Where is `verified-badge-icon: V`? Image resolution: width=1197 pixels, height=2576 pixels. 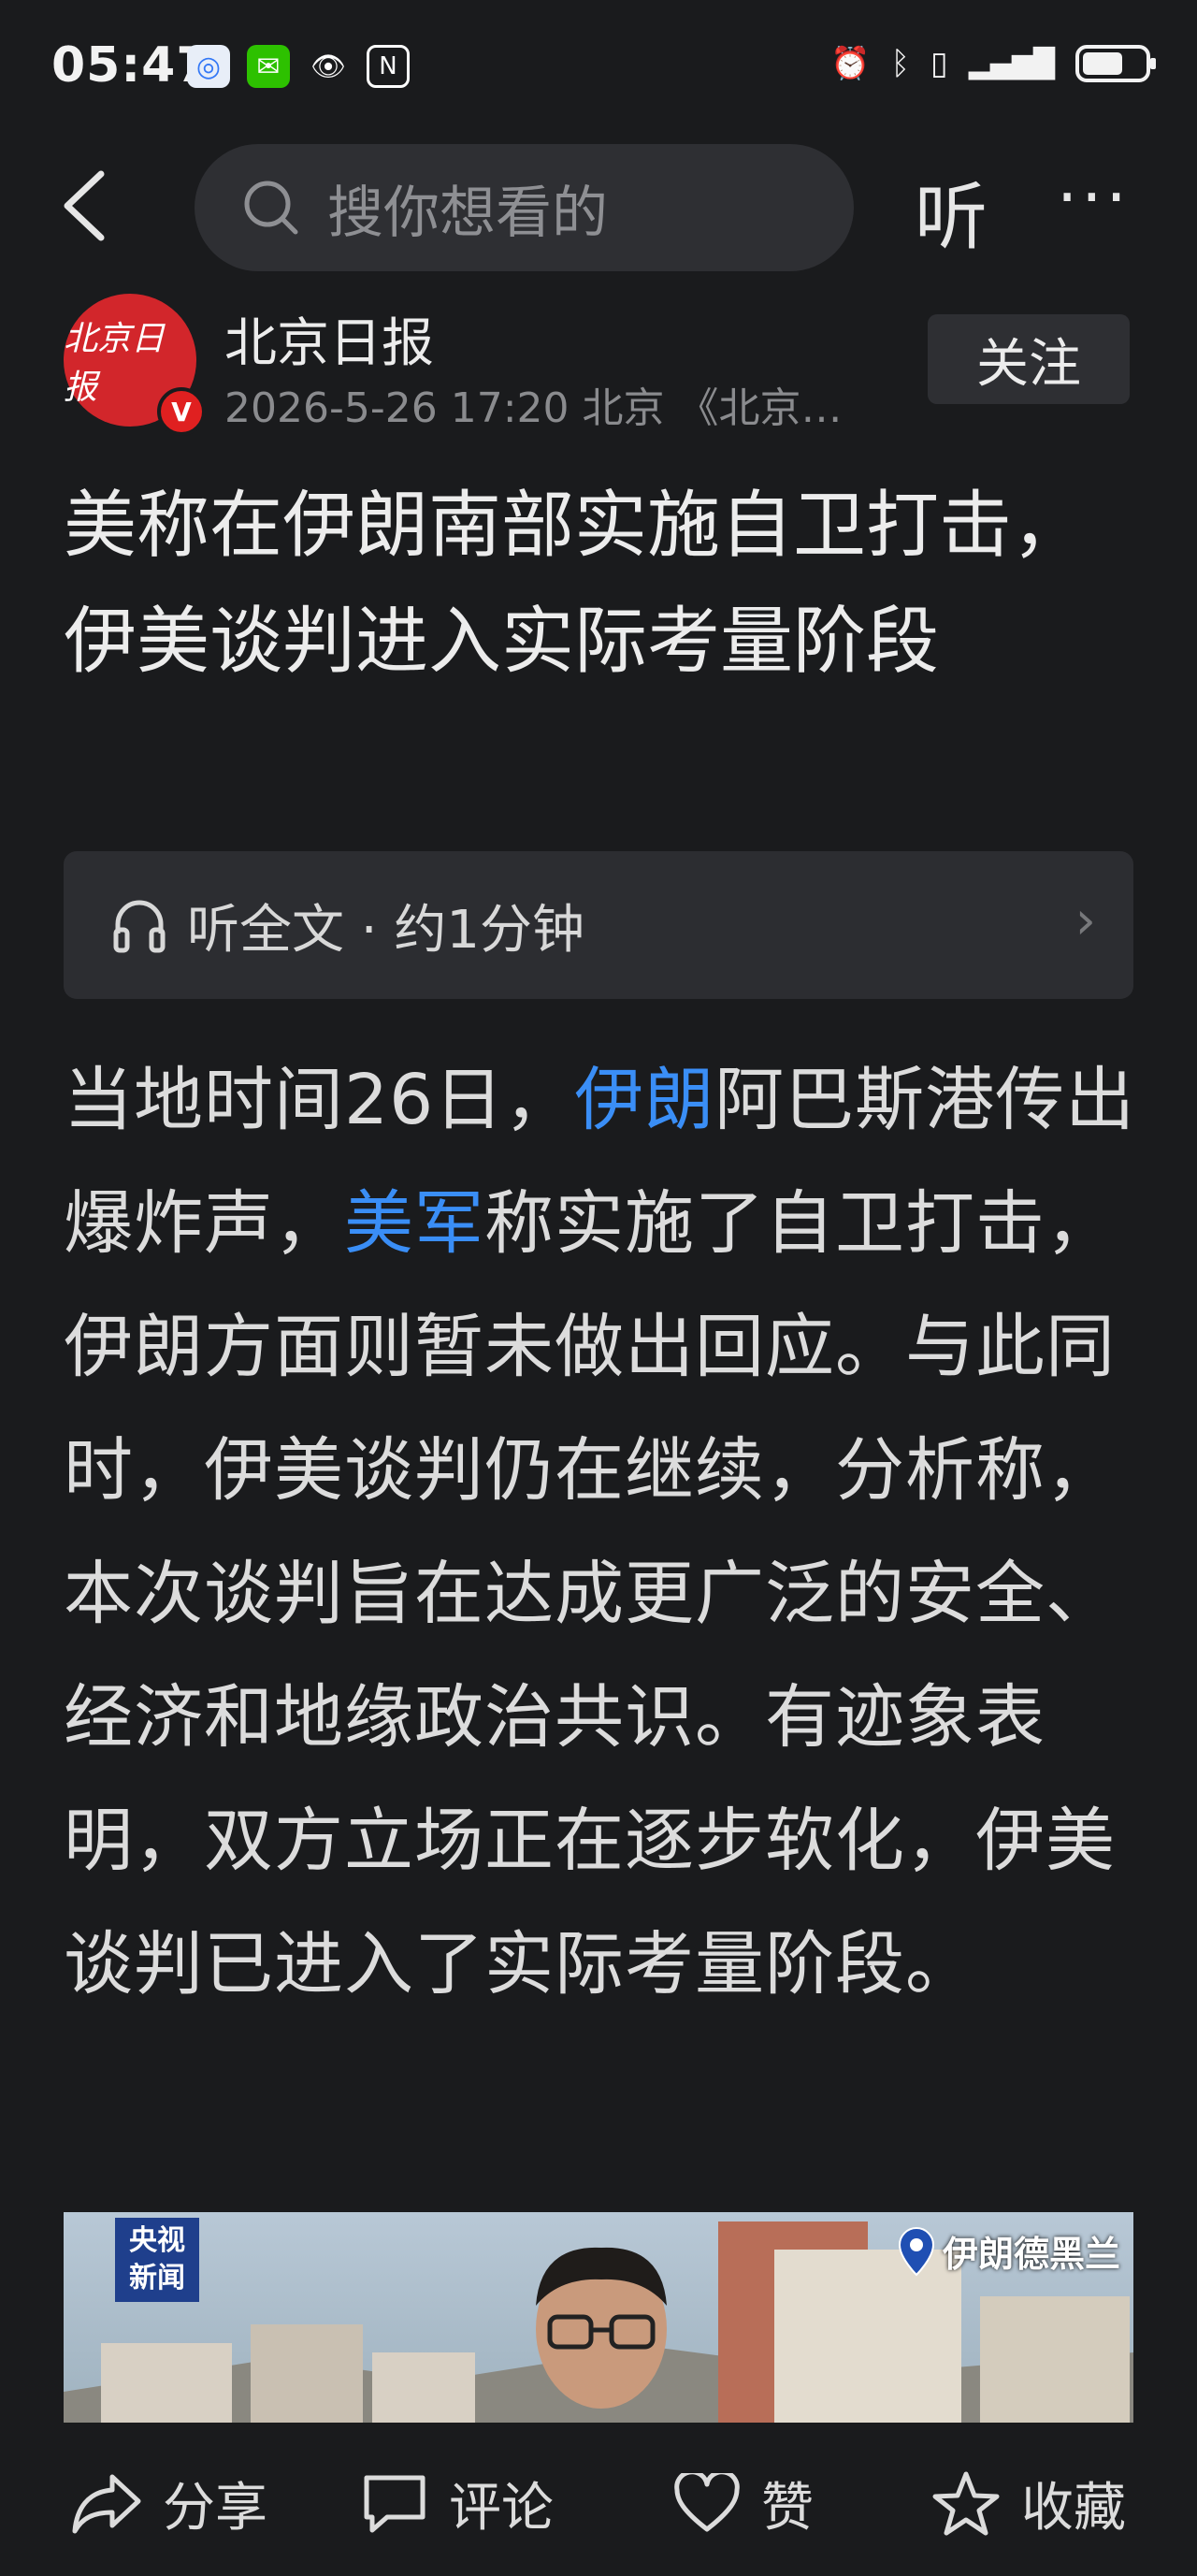
verified-badge-icon: V is located at coordinates (181, 411).